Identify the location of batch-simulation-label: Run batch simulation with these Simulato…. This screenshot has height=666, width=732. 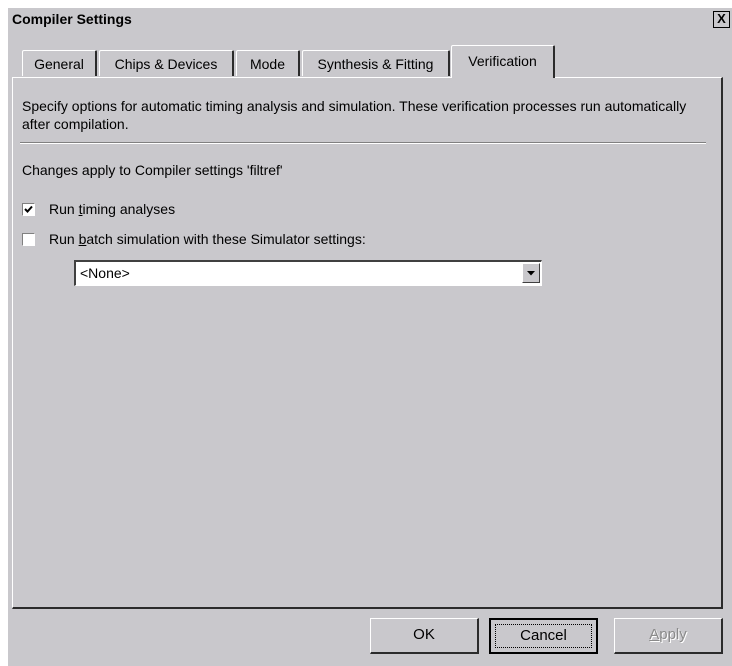
(207, 239).